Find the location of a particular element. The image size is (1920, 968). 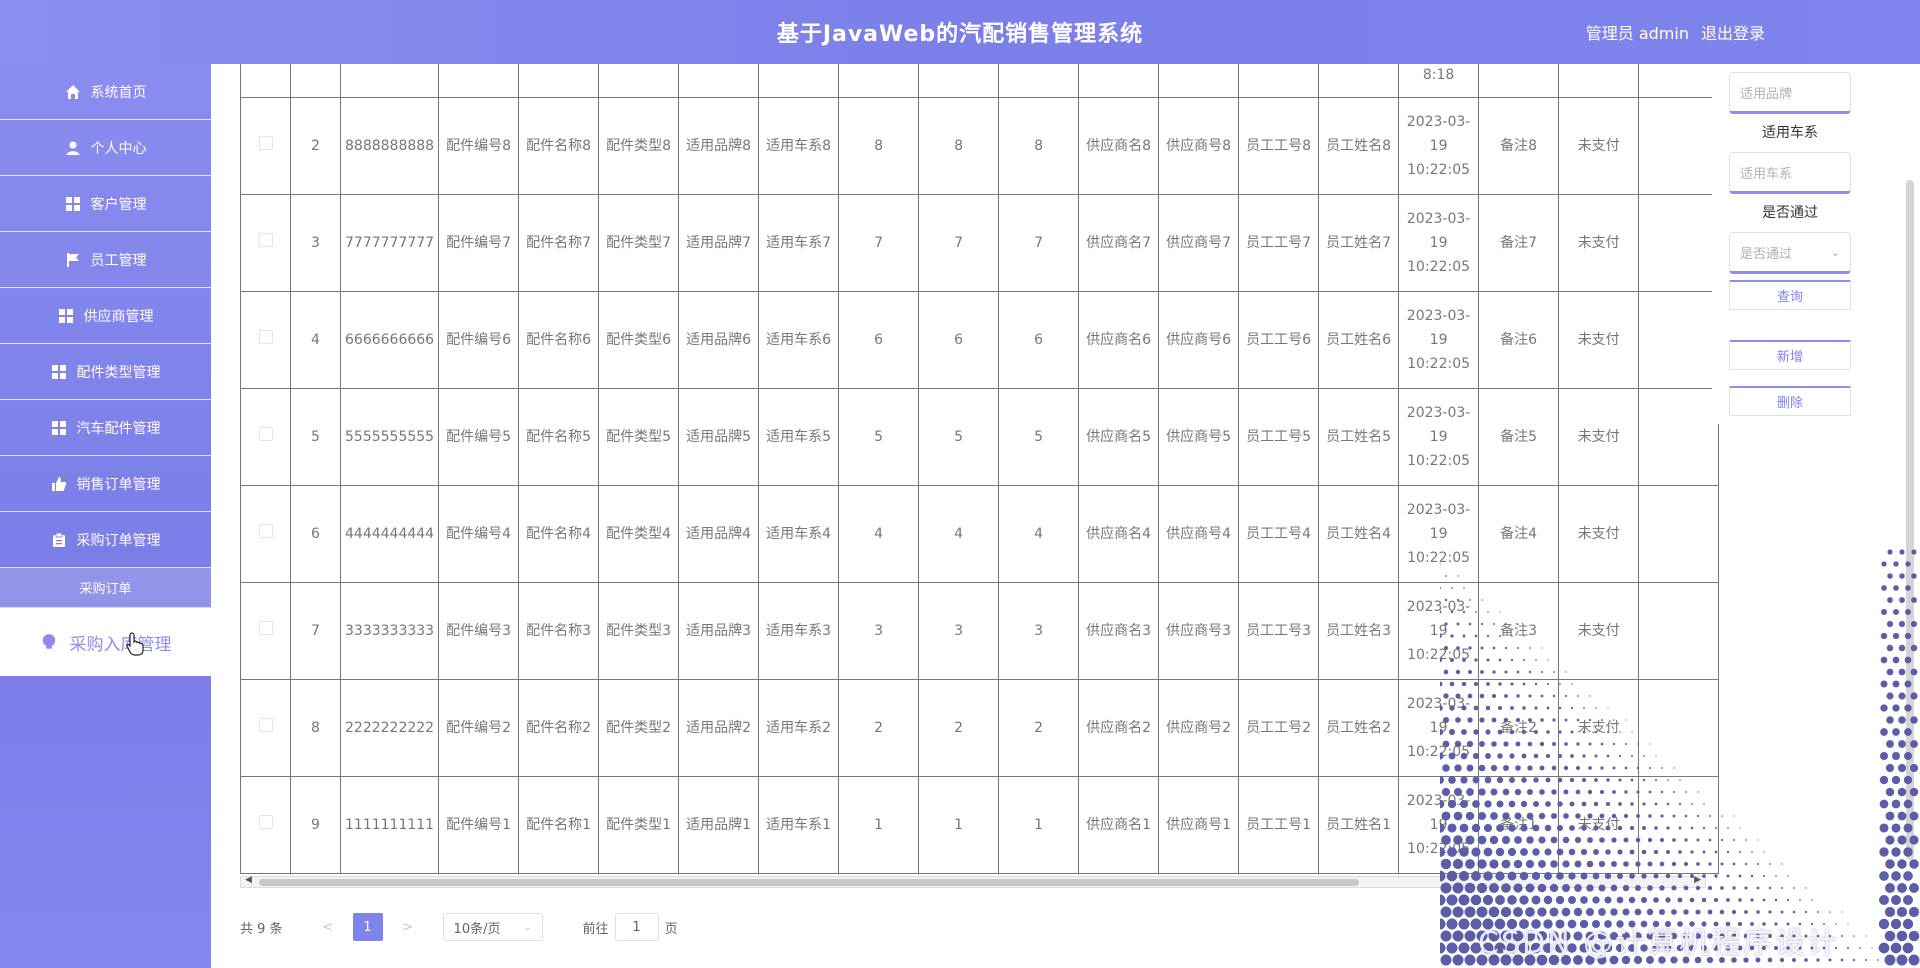

table-cell-idx: 9 is located at coordinates (315, 825).